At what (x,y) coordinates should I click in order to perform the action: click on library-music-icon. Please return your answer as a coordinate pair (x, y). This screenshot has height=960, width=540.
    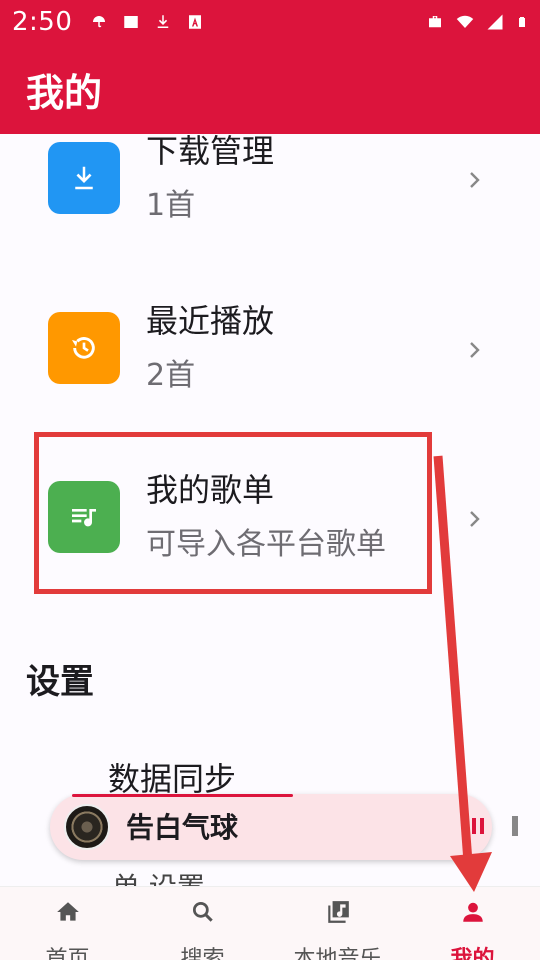
    Looking at the image, I should click on (338, 912).